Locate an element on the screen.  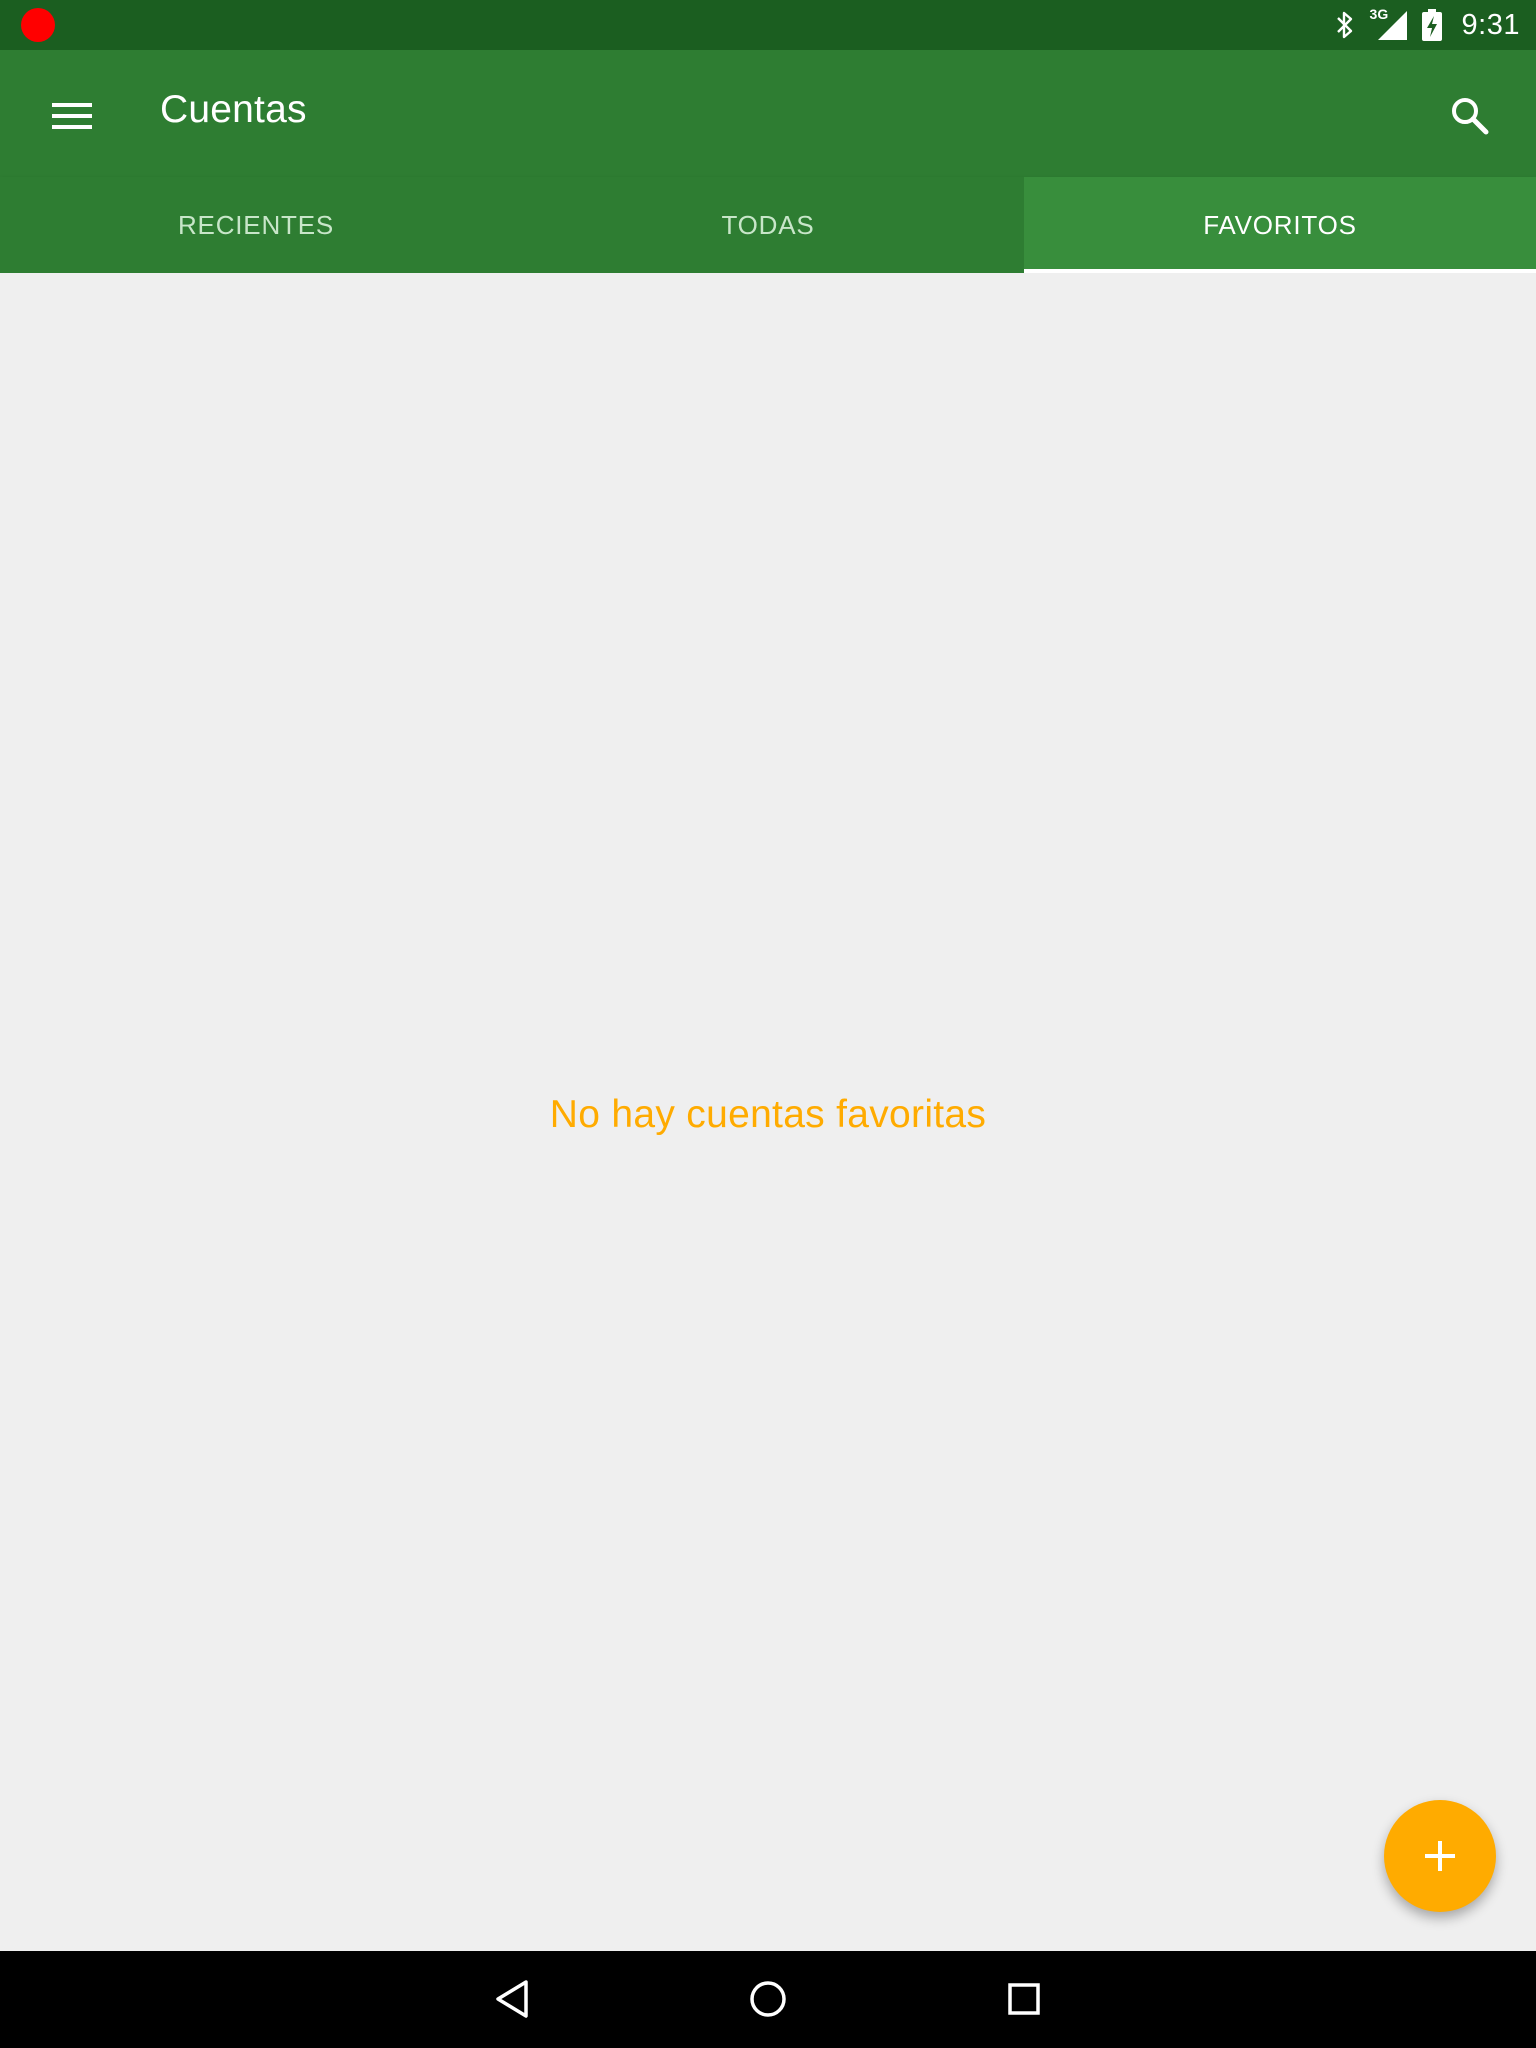
search-icon is located at coordinates (1470, 116).